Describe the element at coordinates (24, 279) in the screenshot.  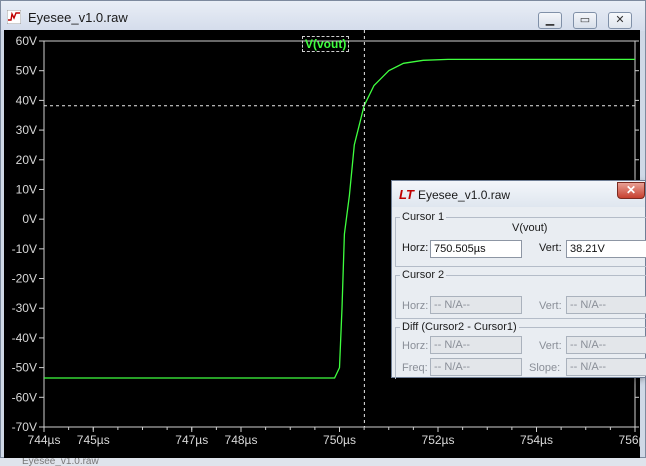
I see `y-tick-label: -20V` at that location.